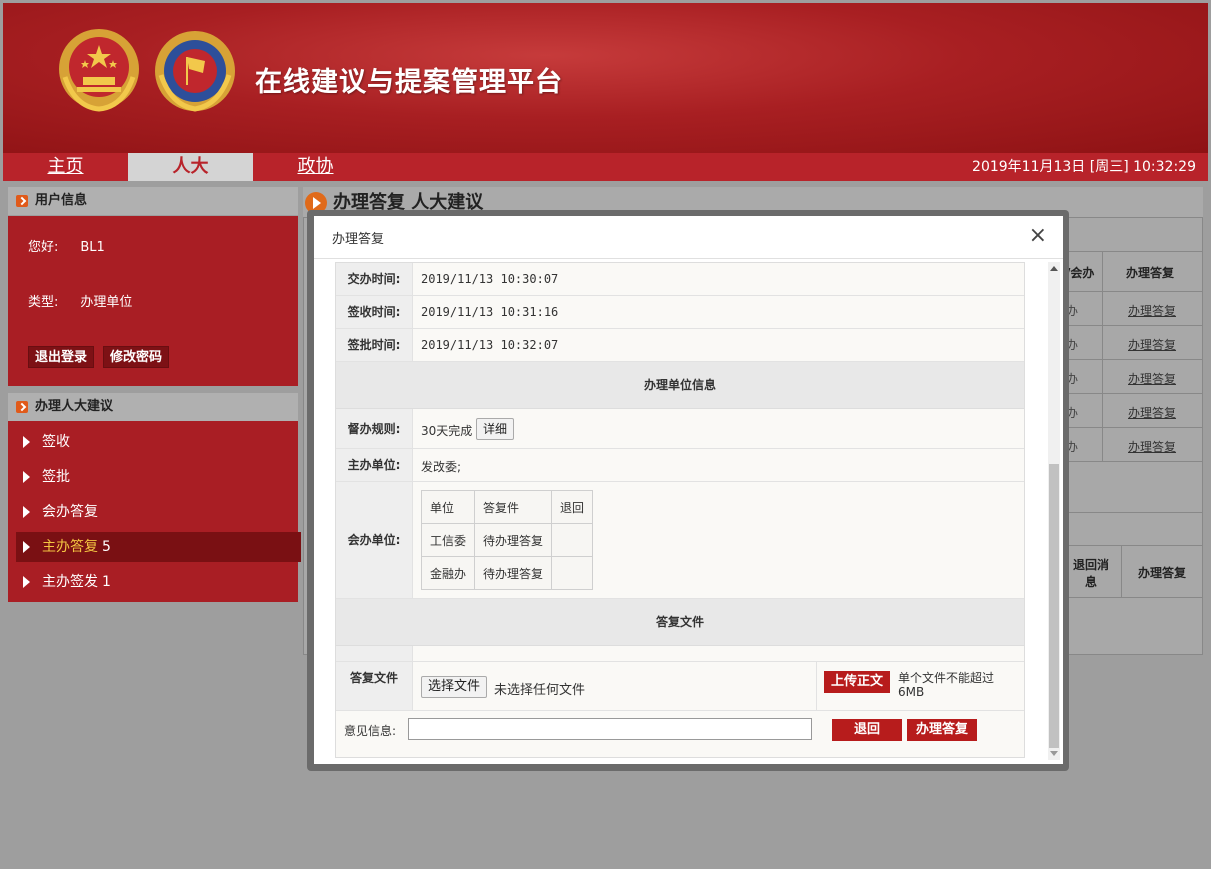 The image size is (1211, 869). What do you see at coordinates (374, 279) in the screenshot?
I see `field-label: 交办时间:` at bounding box center [374, 279].